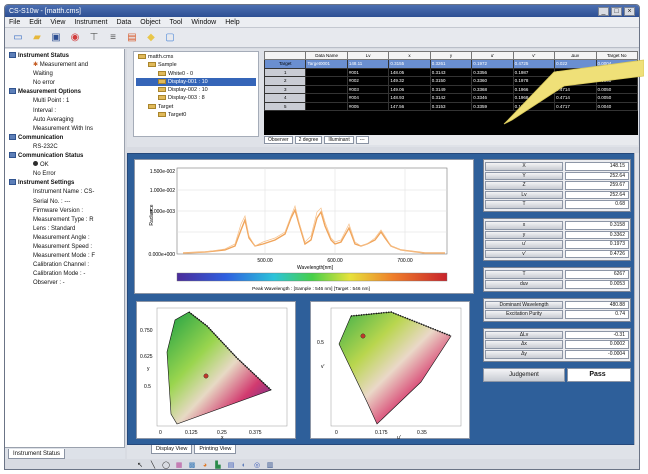  I want to click on tree-item: No Error, so click(64, 174).